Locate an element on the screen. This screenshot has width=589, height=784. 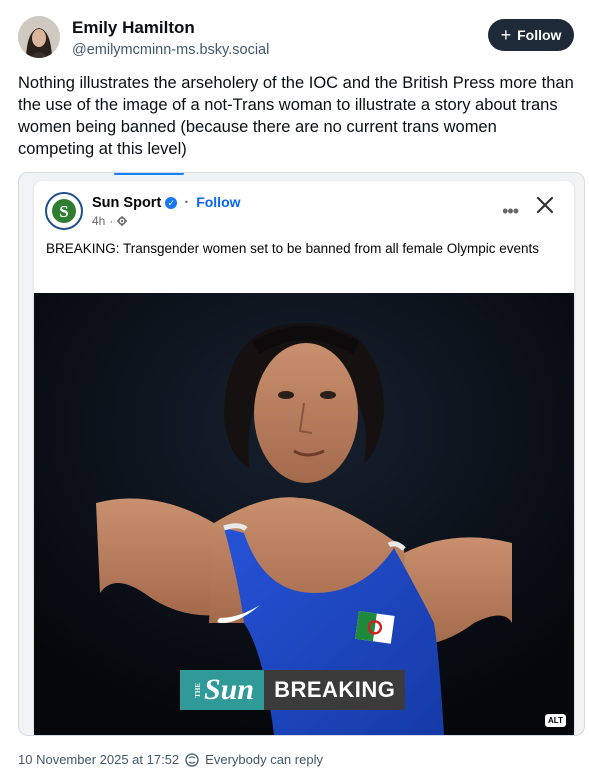
svg-text: S is located at coordinates (63, 211).